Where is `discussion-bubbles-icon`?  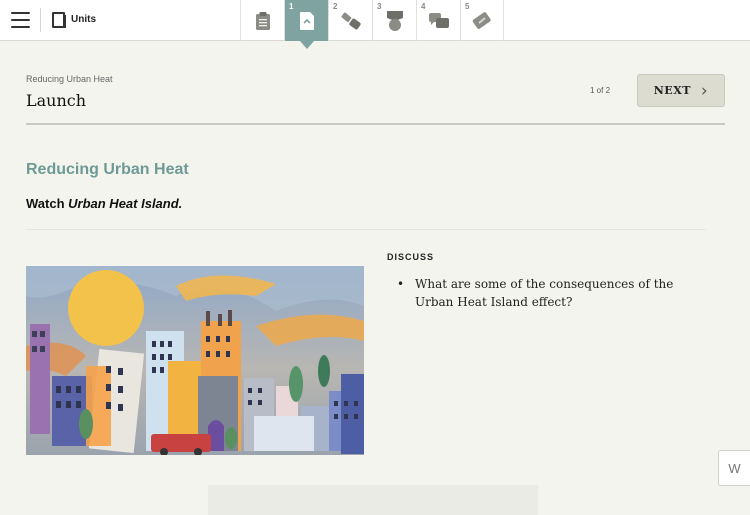
discussion-bubbles-icon is located at coordinates (438, 20).